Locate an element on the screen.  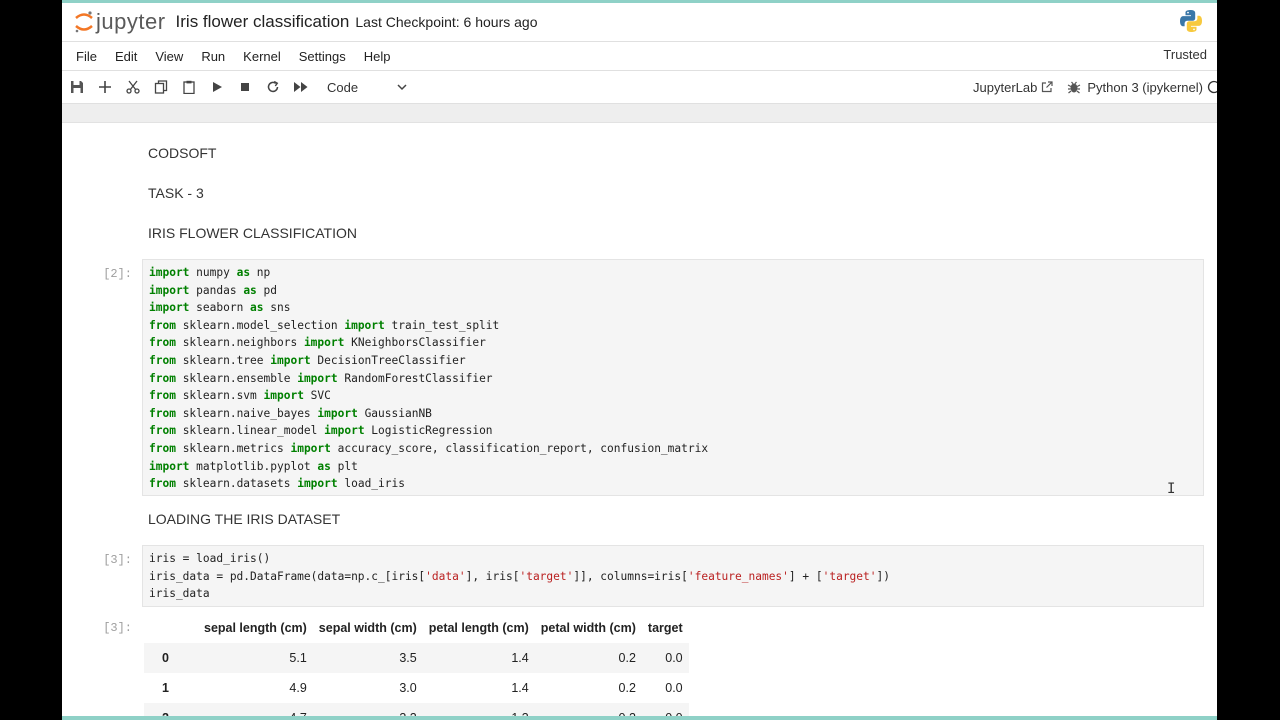
code-text: pd is located at coordinates (267, 290).